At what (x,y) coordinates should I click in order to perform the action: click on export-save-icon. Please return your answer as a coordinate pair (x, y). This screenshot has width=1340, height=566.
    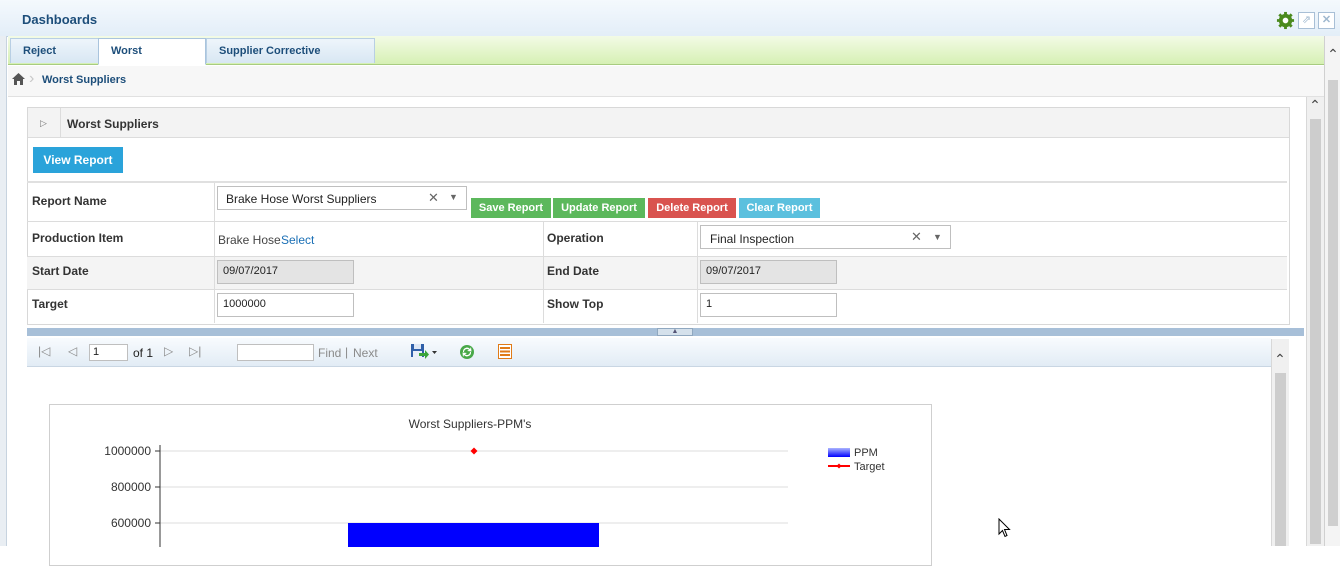
    Looking at the image, I should click on (424, 353).